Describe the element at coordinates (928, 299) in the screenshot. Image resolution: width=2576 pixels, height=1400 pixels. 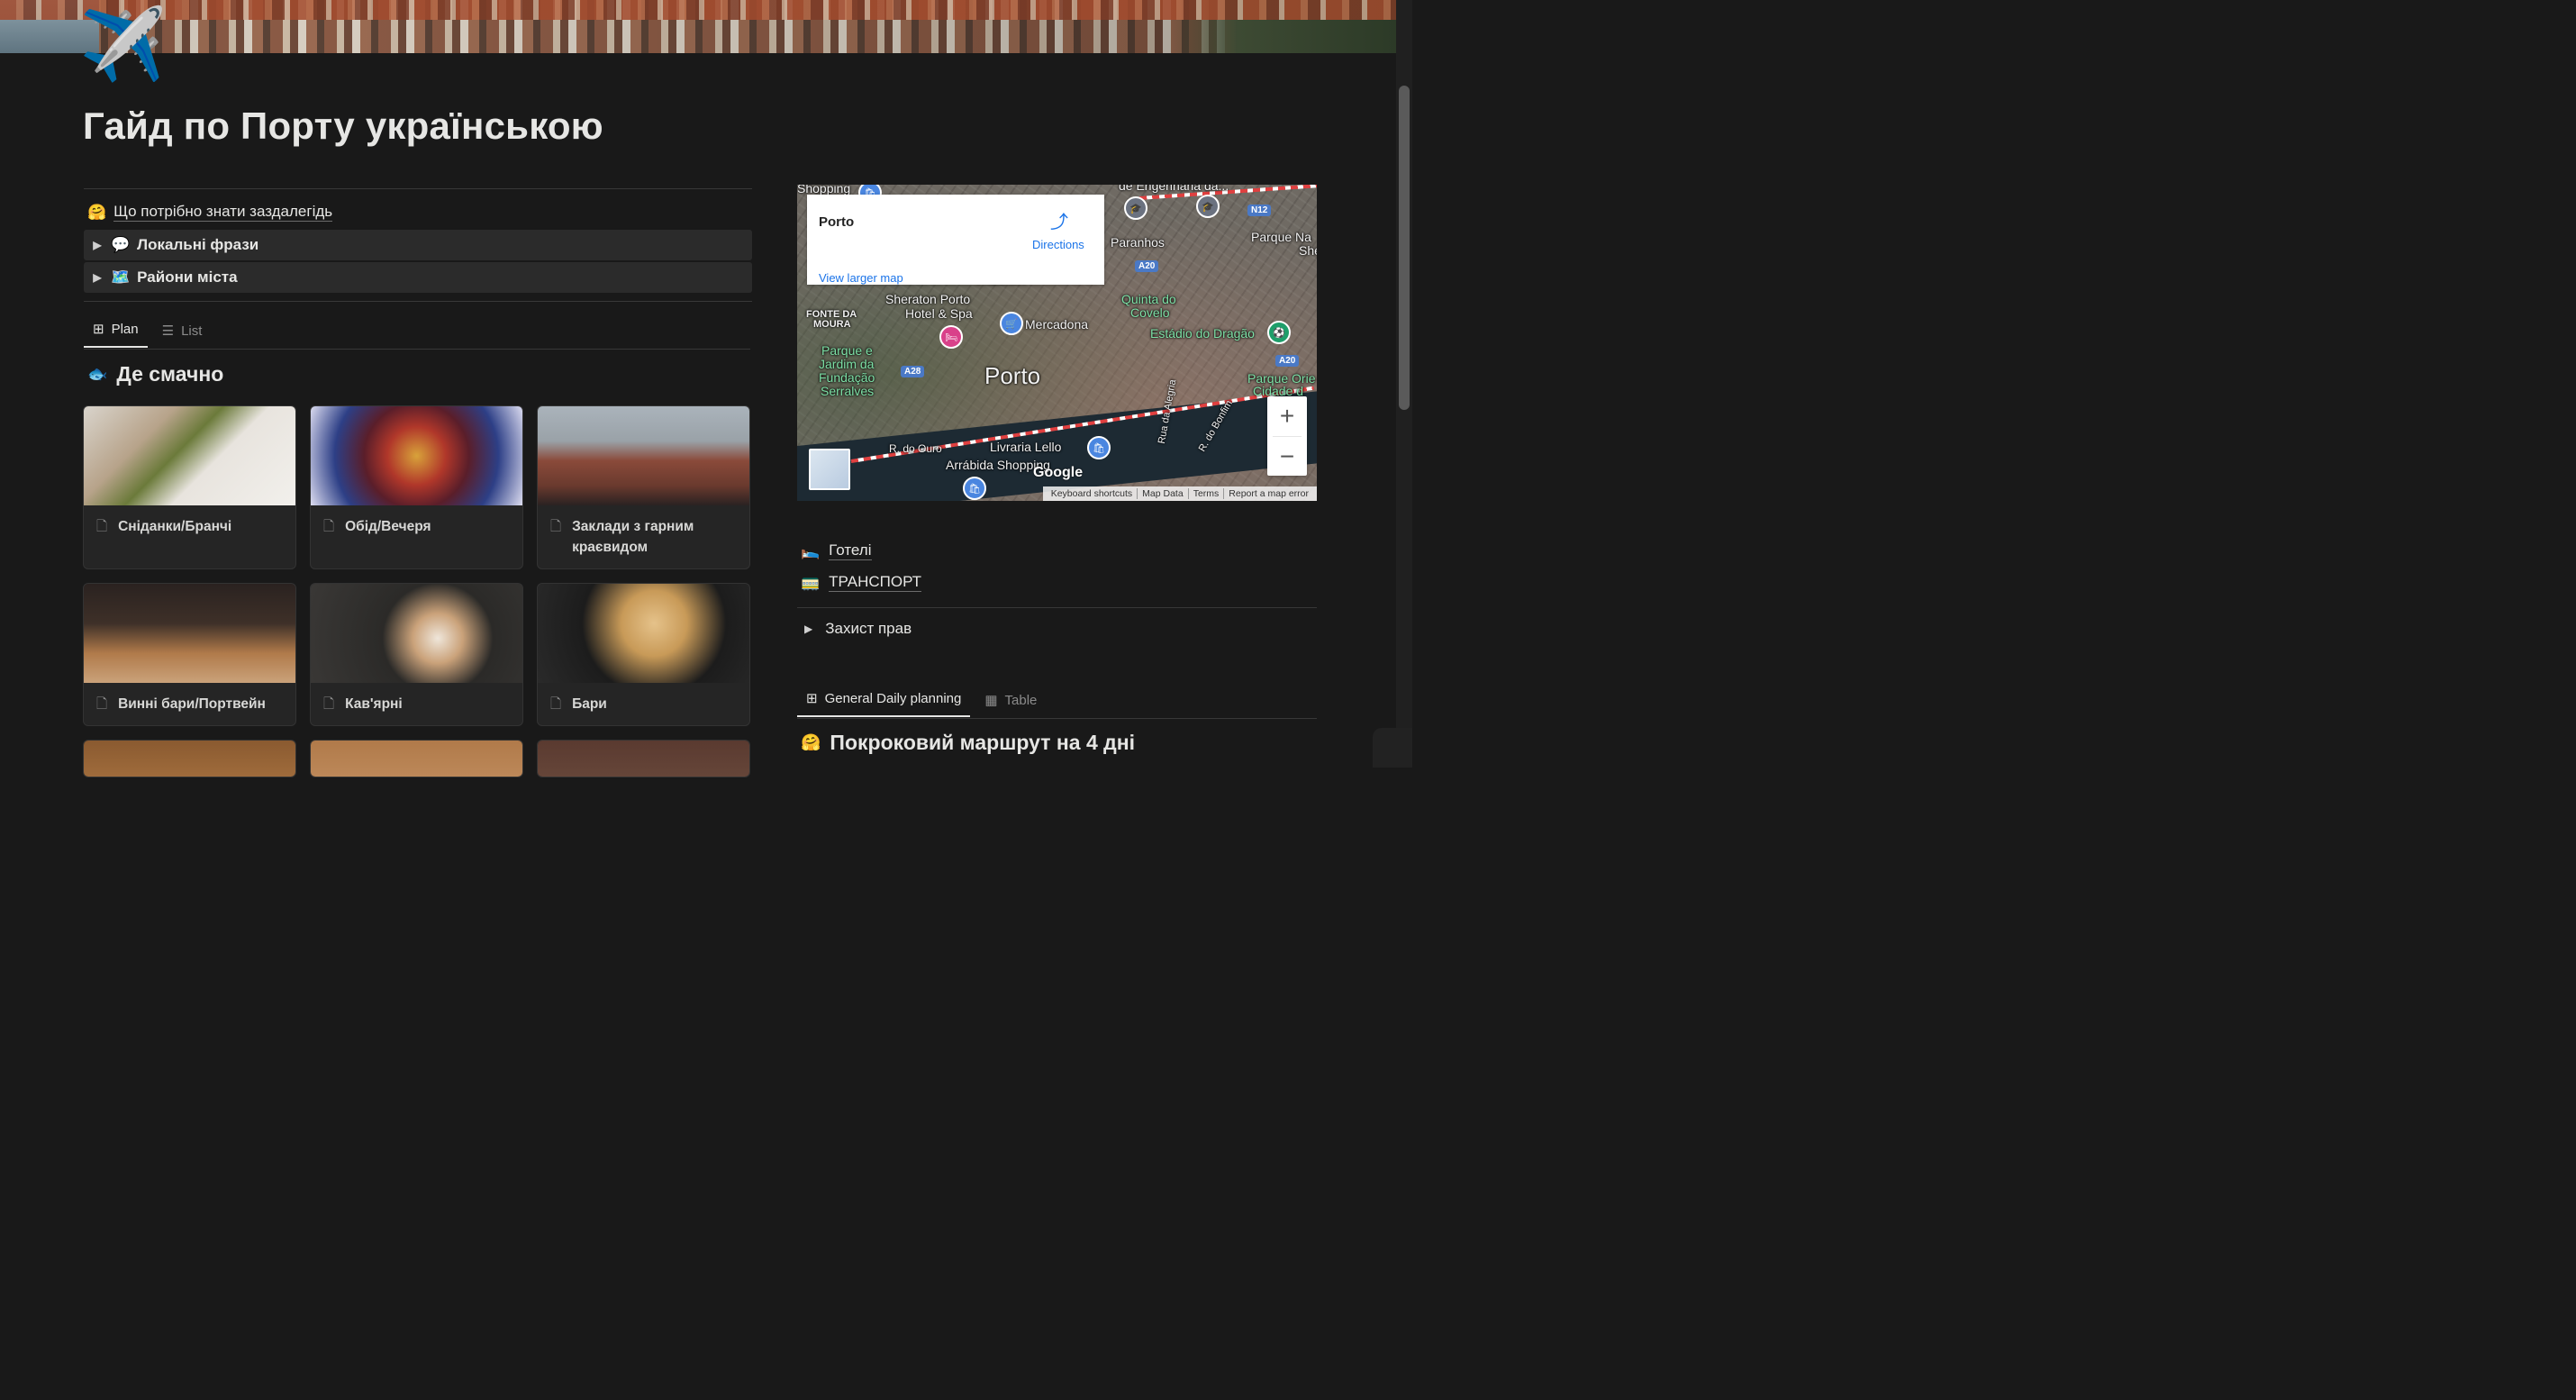
I see `map-label: Sheraton Porto` at that location.